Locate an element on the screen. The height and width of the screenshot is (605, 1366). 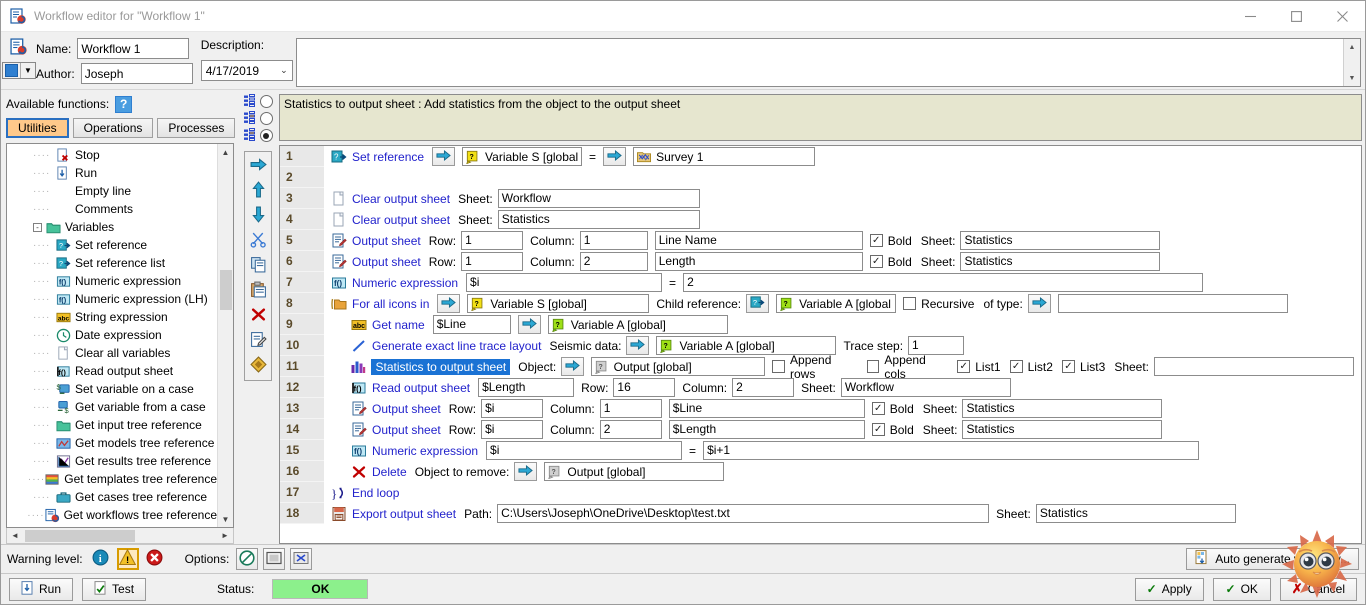
pick-seismic-data-button is located at coordinates (638, 345).